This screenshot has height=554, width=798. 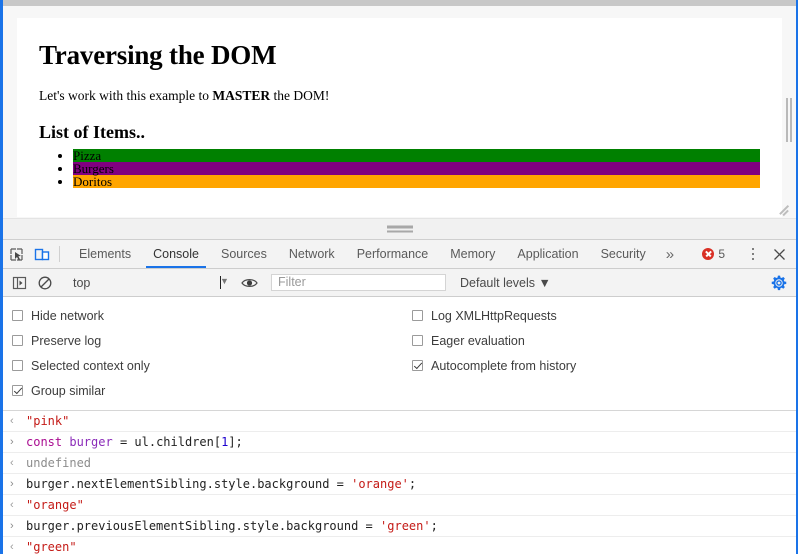 I want to click on tab-sources: Sources, so click(x=244, y=254).